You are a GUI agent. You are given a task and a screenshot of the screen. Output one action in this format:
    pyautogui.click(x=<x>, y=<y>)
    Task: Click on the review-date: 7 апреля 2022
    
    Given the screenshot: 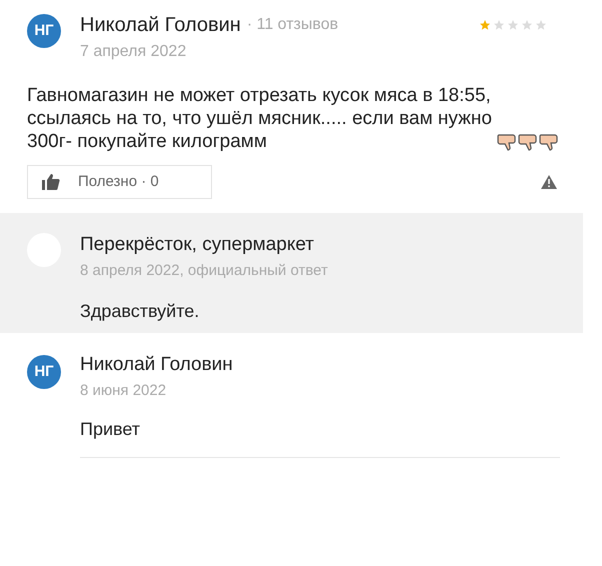 What is the action you would take?
    pyautogui.click(x=134, y=52)
    